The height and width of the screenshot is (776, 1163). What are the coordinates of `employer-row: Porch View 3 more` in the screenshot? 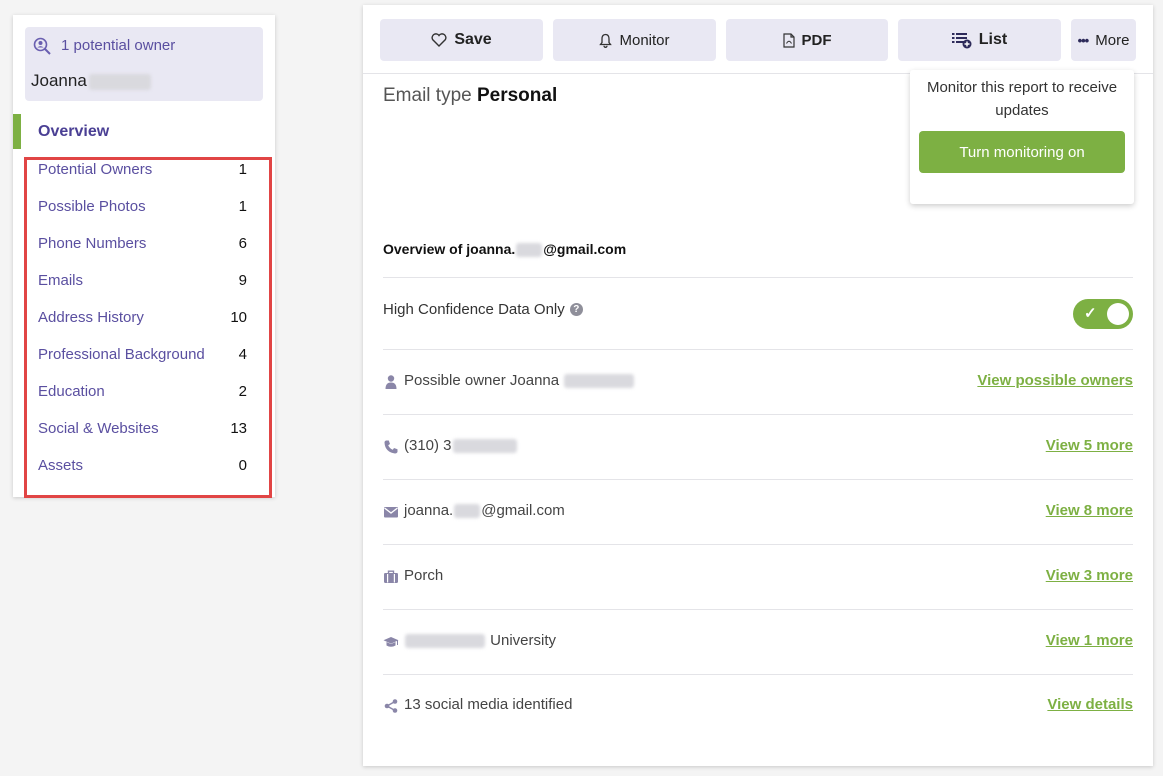 It's located at (758, 577).